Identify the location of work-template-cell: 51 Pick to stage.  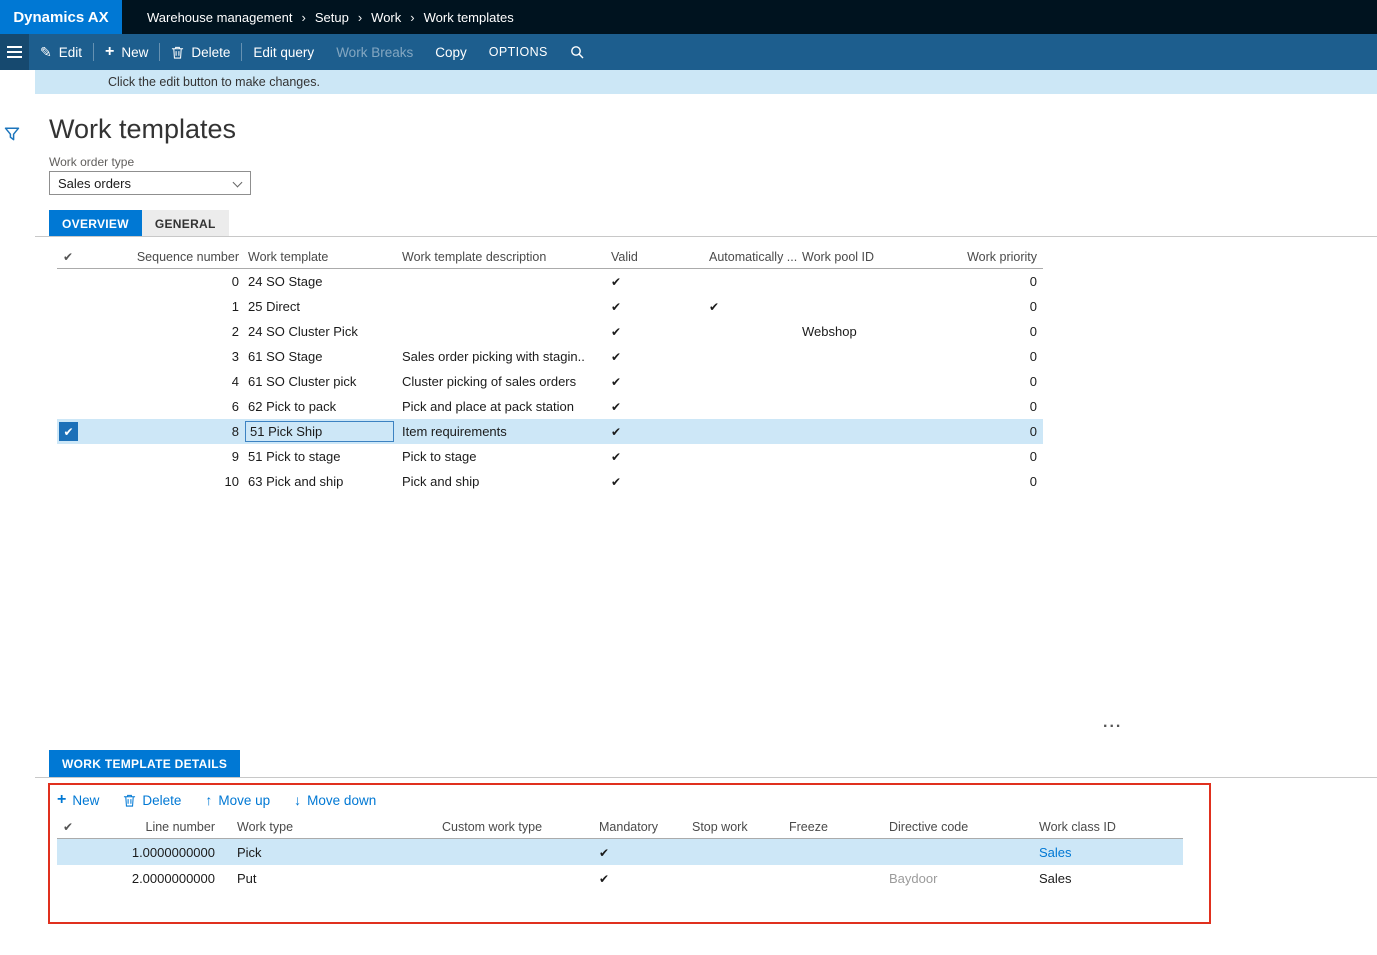
(294, 456).